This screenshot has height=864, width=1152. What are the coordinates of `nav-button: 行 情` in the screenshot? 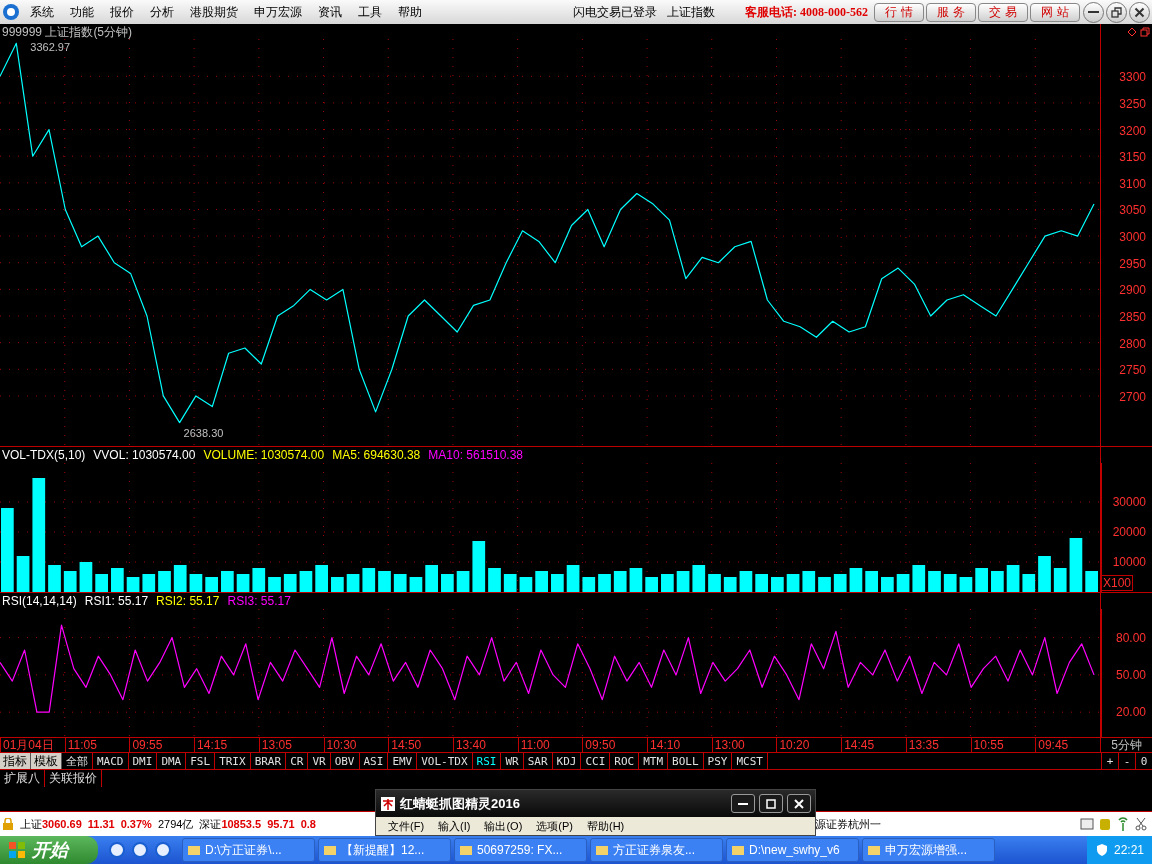 It's located at (899, 12).